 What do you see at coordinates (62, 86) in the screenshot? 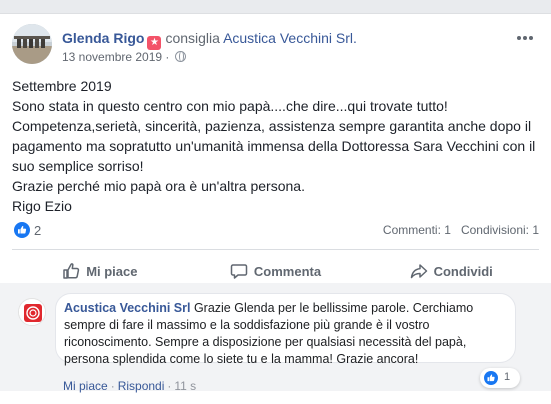
I see `post-line: Settembre 2019` at bounding box center [62, 86].